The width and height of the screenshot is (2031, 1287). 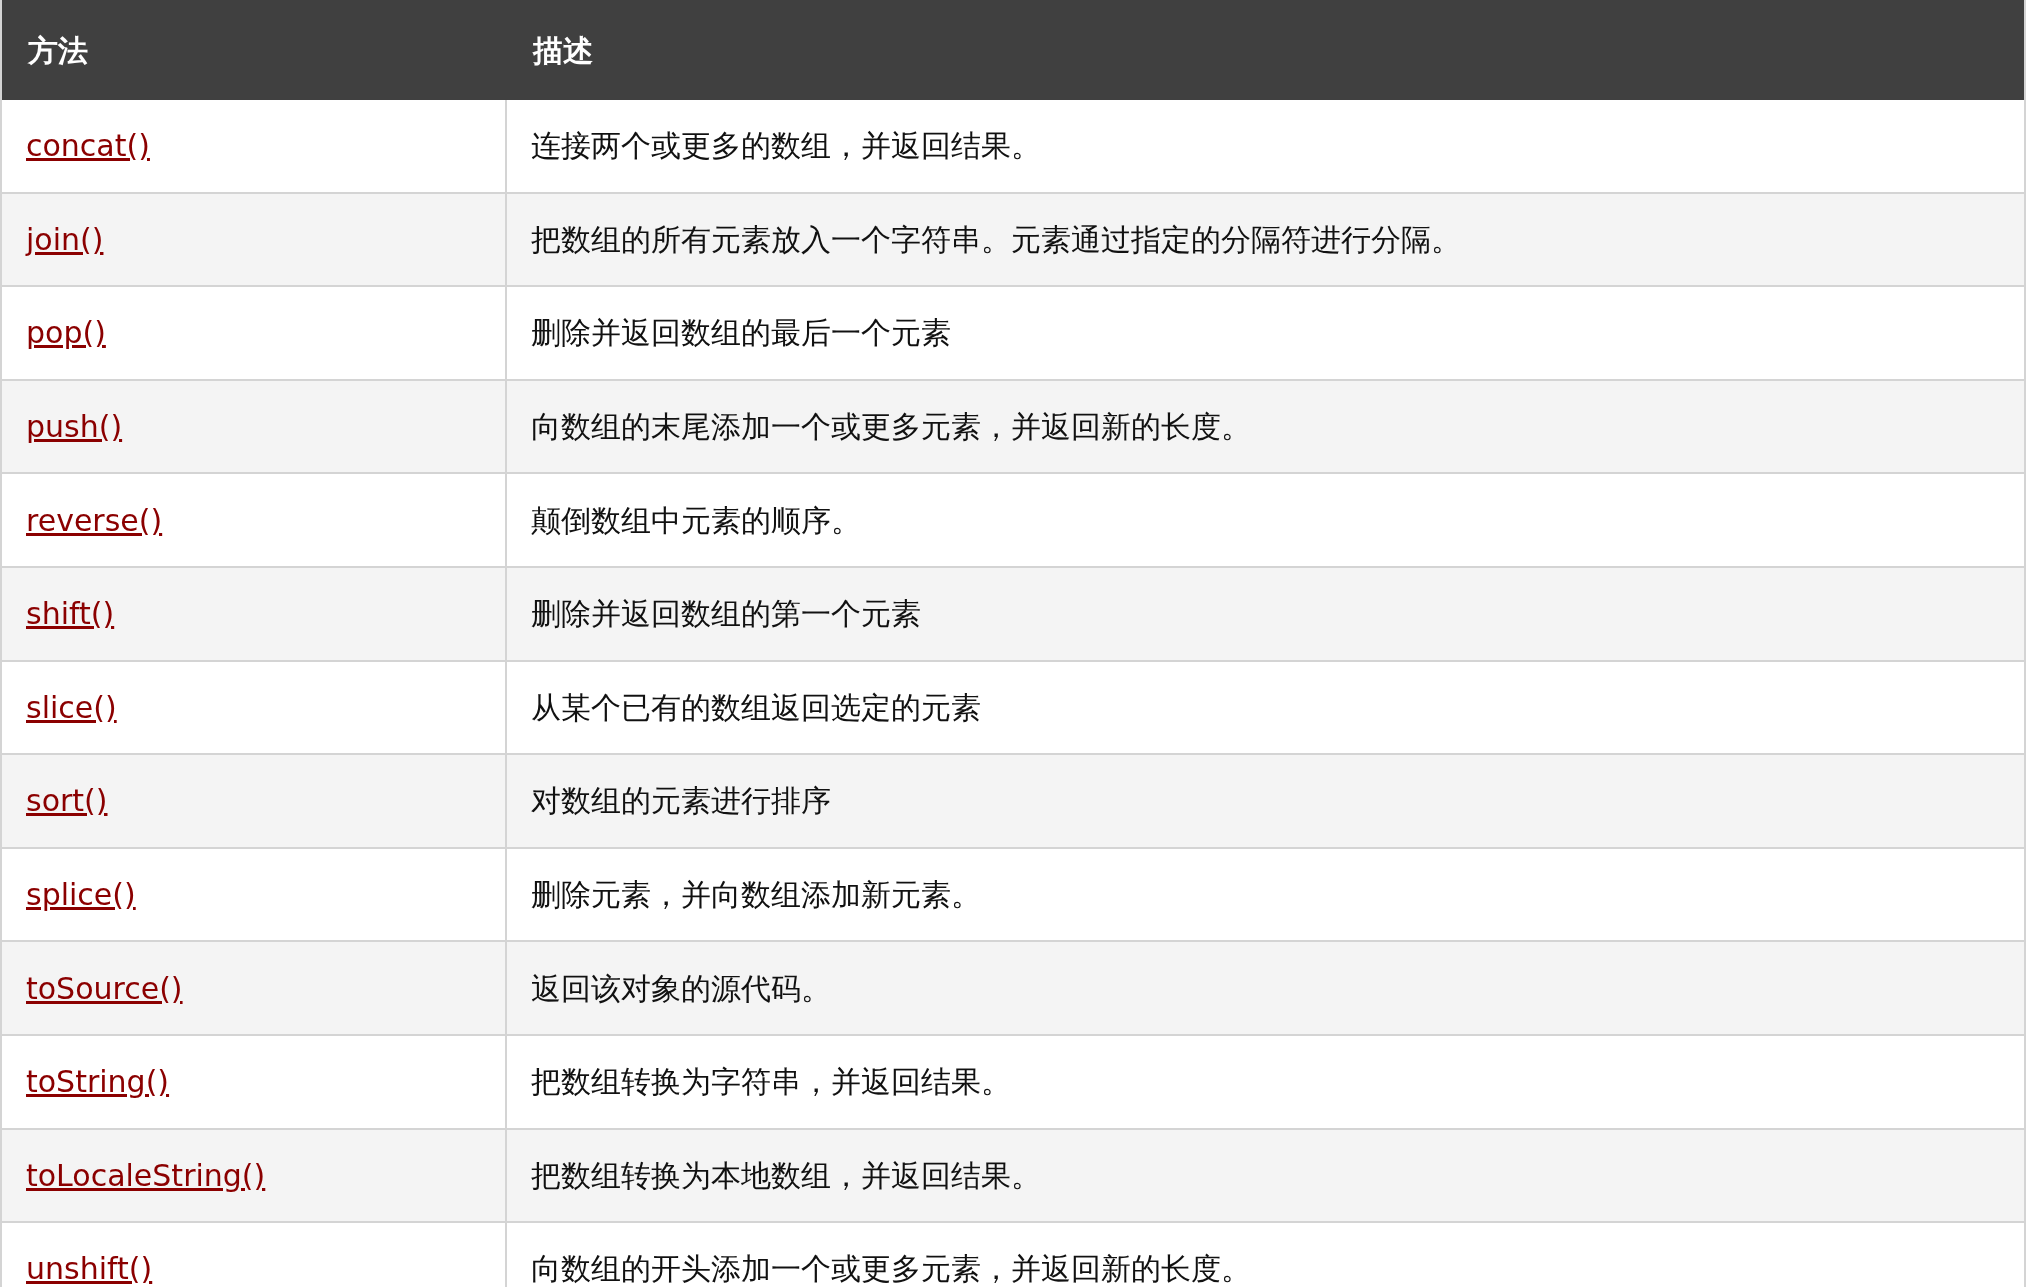 I want to click on description-text: 向数组的末尾添加一个或更多元素，并返回新的长度。, so click(x=891, y=427).